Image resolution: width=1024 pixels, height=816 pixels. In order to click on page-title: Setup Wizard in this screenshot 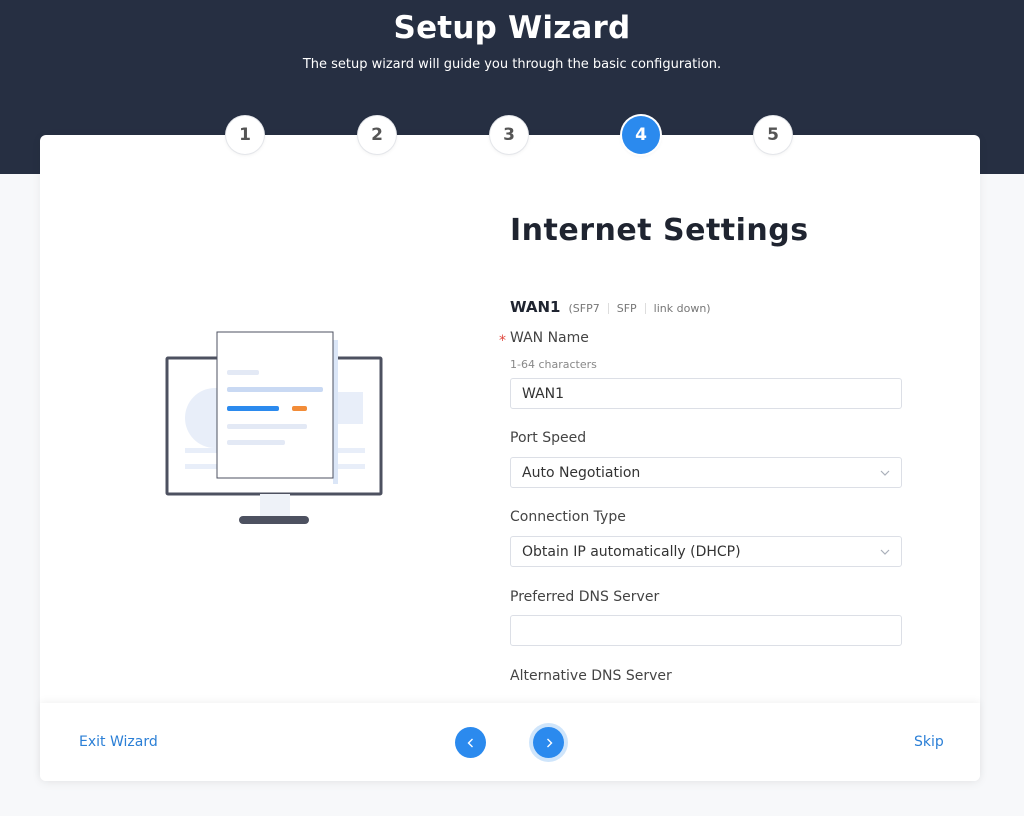, I will do `click(512, 28)`.